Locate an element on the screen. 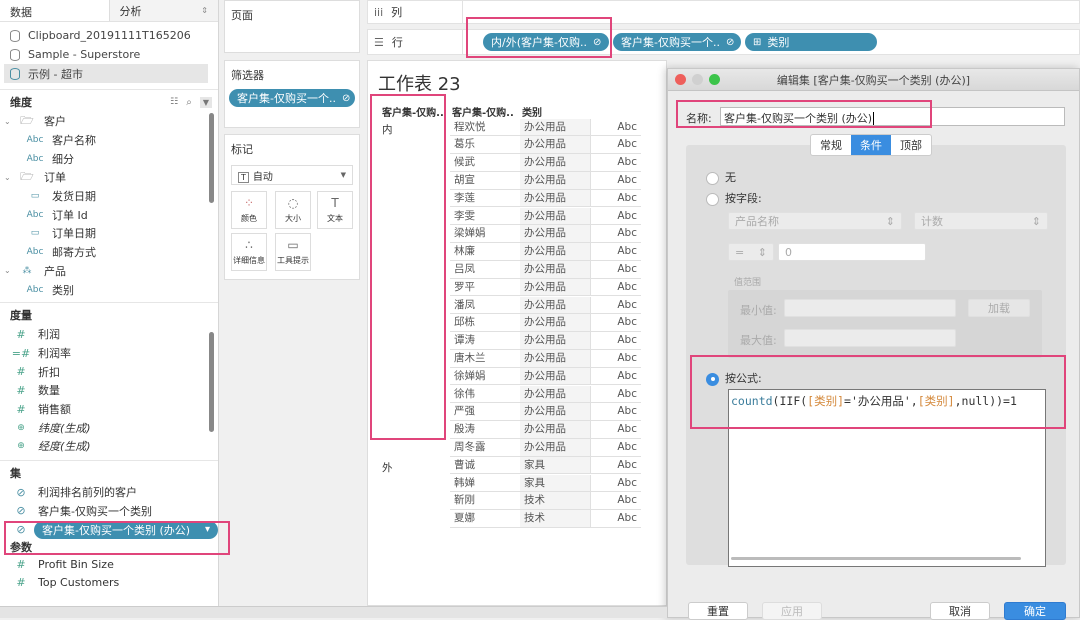 Image resolution: width=1080 pixels, height=620 pixels. dimension-item: Abc子类别 is located at coordinates (109, 299).